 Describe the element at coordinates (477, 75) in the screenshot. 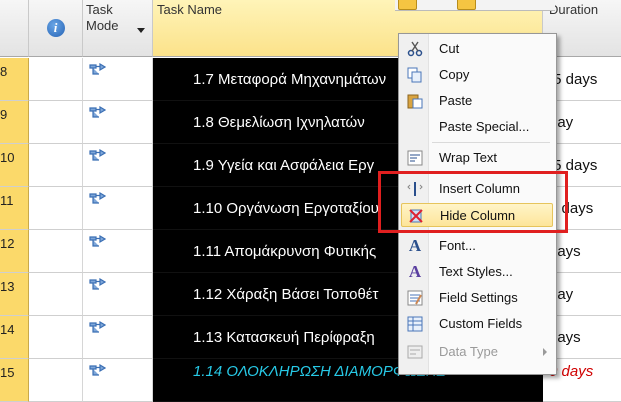

I see `menu-item-copy: Copy` at that location.